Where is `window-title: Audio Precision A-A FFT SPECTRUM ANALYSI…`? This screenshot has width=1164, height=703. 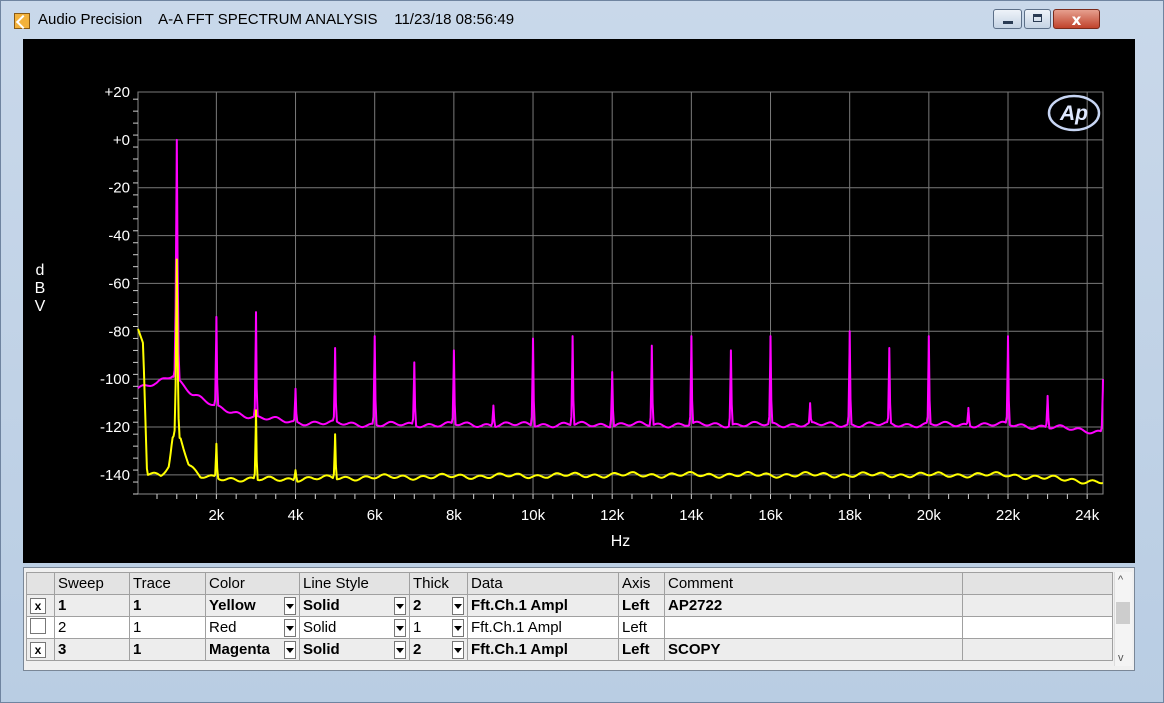
window-title: Audio Precision A-A FFT SPECTRUM ANALYSI… is located at coordinates (276, 19).